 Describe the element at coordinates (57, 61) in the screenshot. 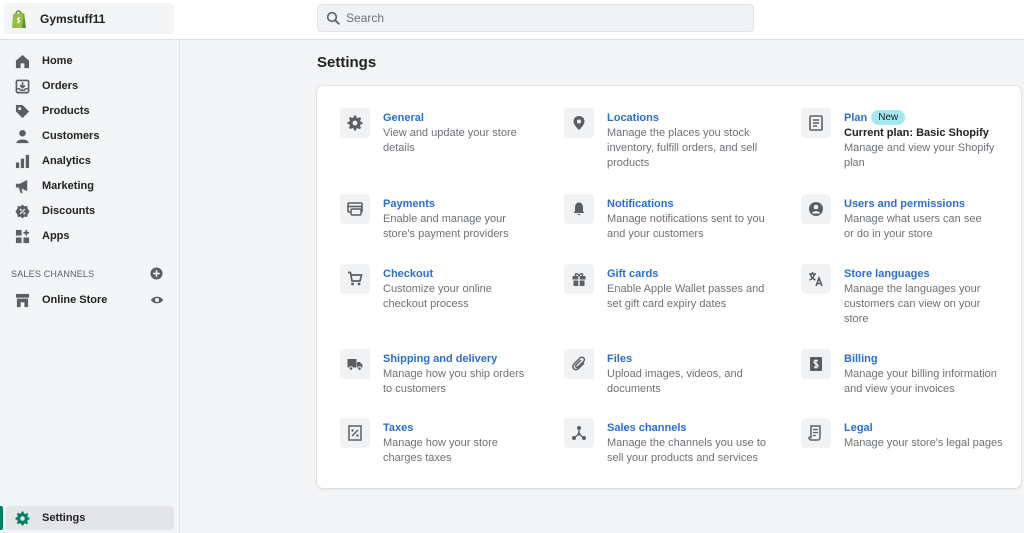

I see `sidebar-item-label: Home` at that location.